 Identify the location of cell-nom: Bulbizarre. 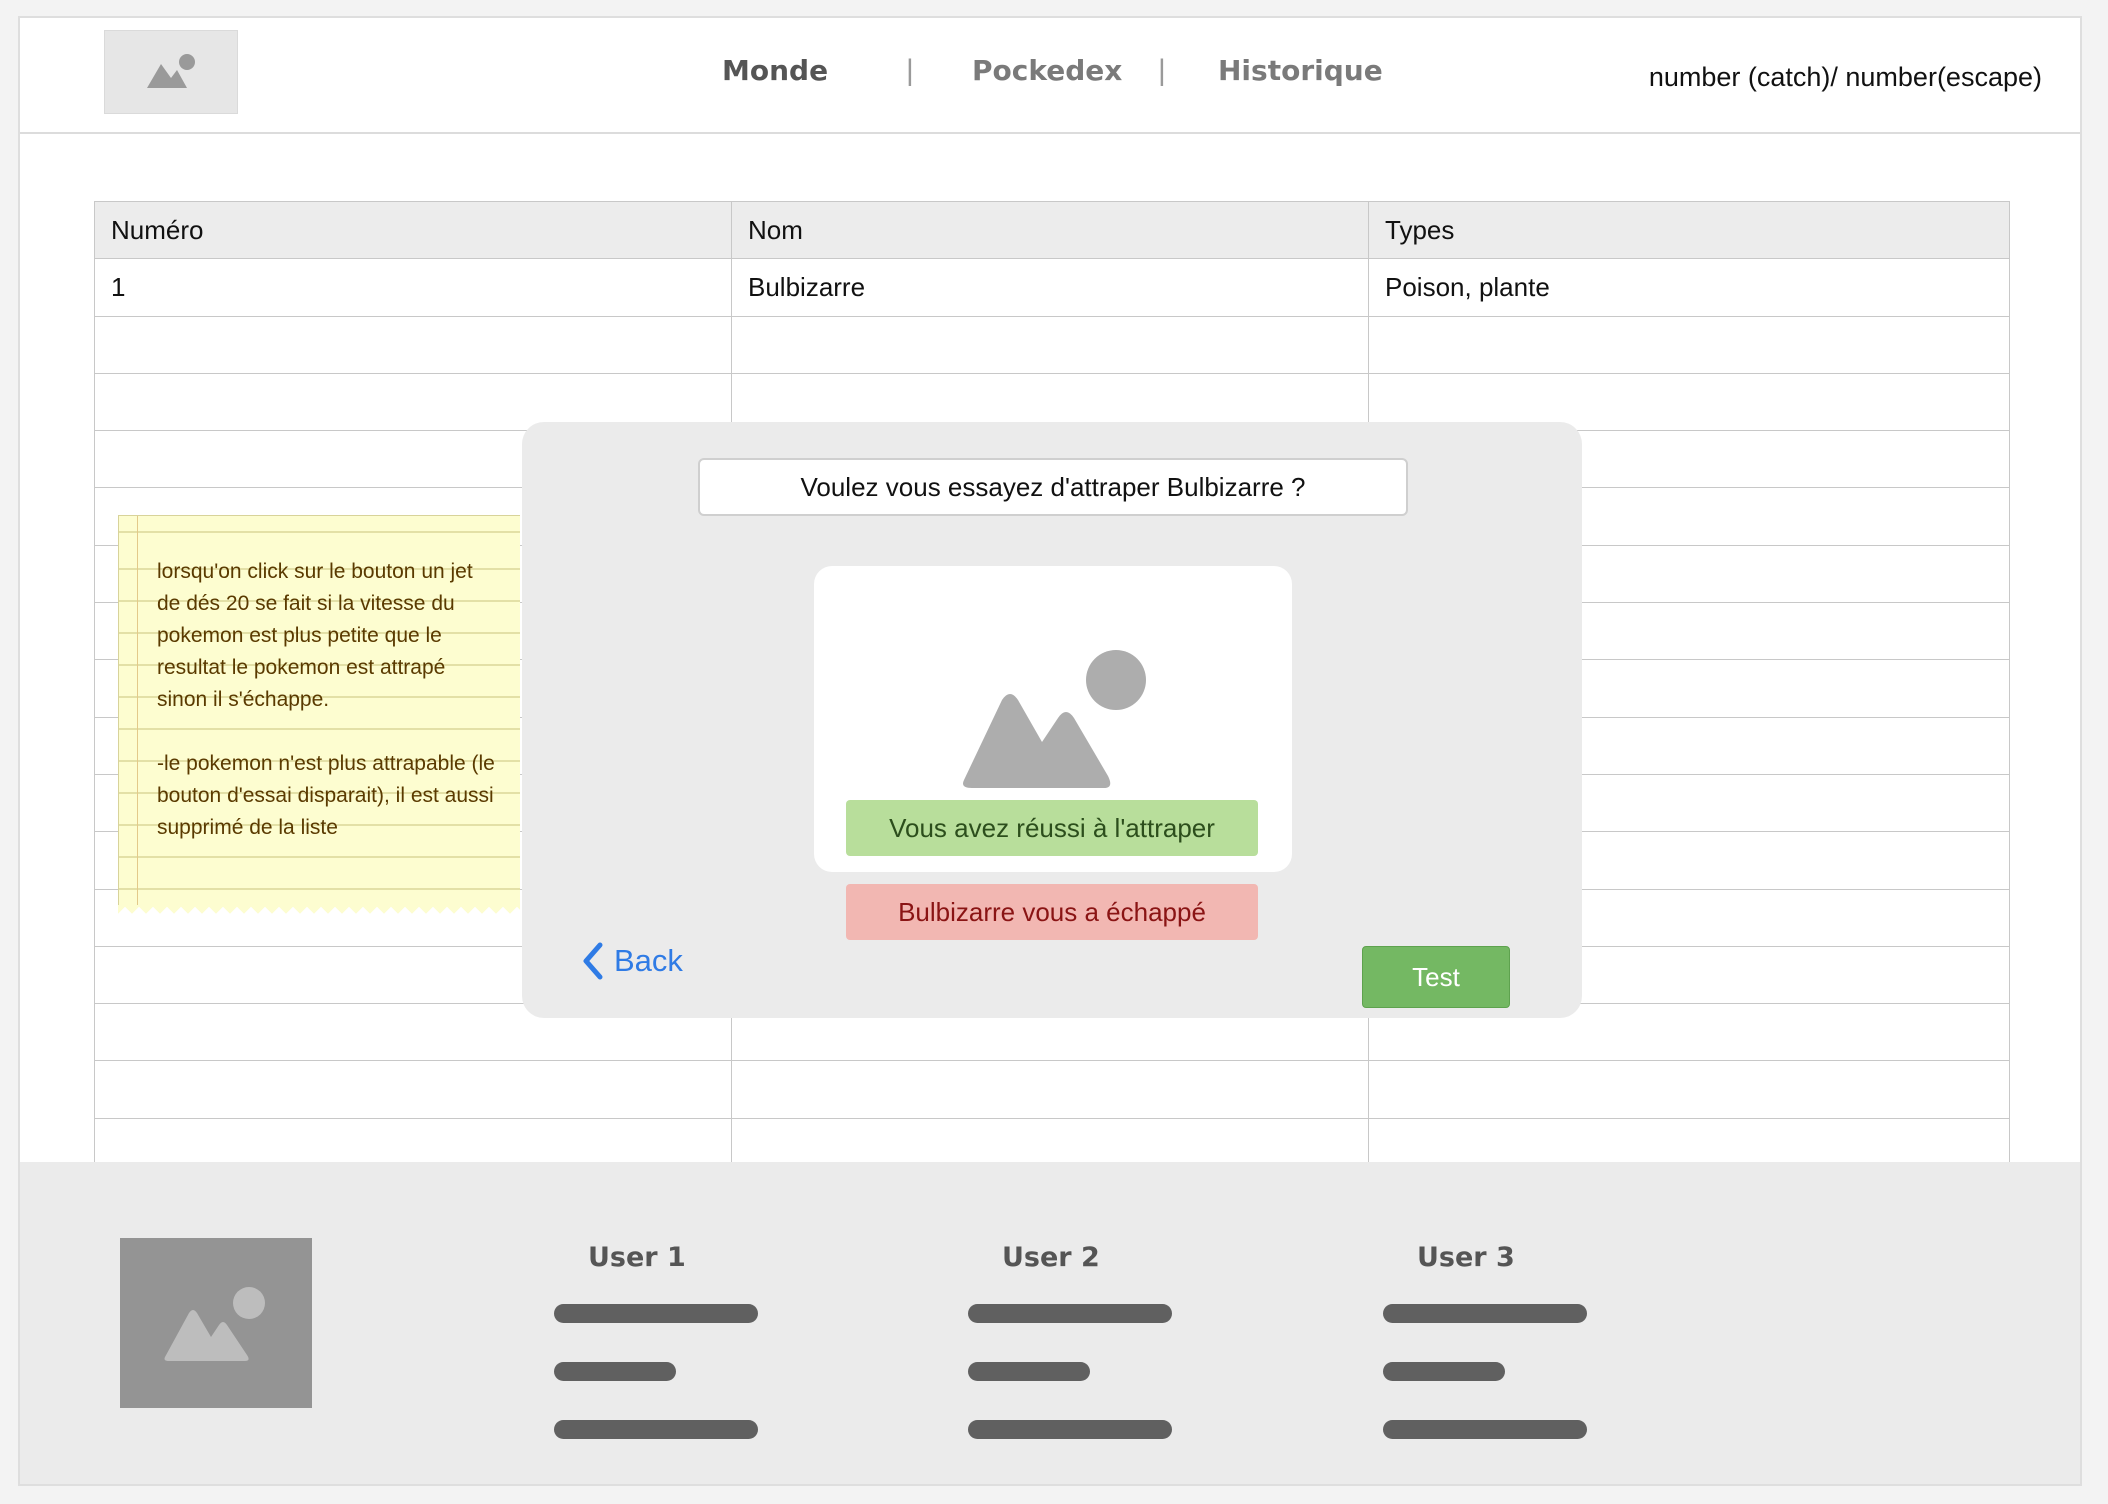
(1050, 287).